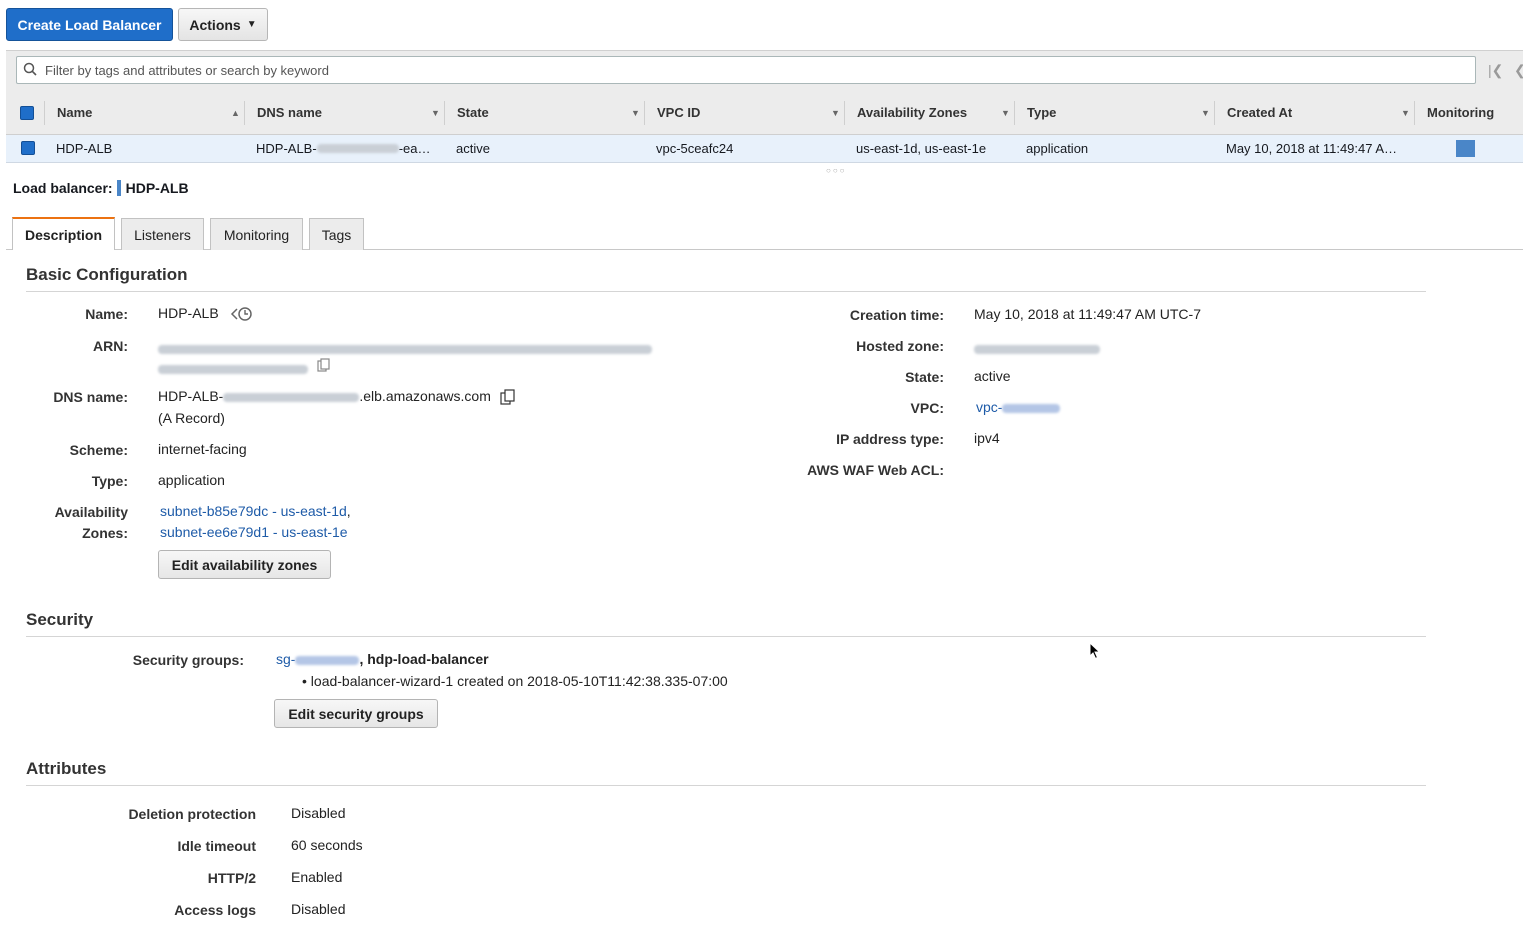 This screenshot has width=1523, height=925. Describe the element at coordinates (206, 313) in the screenshot. I see `name-value: HDP-ALB` at that location.